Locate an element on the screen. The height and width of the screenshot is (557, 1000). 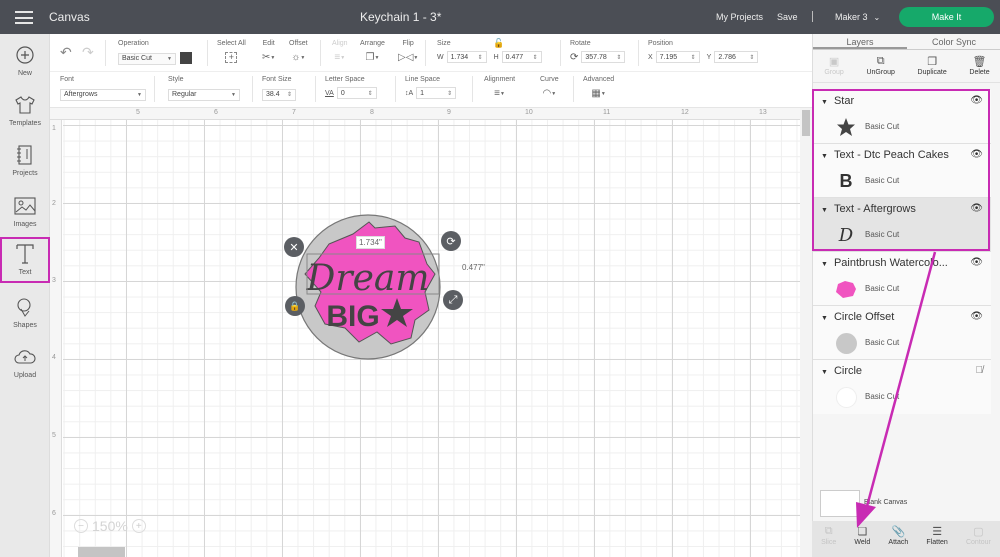
duplicate-button: ❐ Duplicate is located at coordinates (932, 66).